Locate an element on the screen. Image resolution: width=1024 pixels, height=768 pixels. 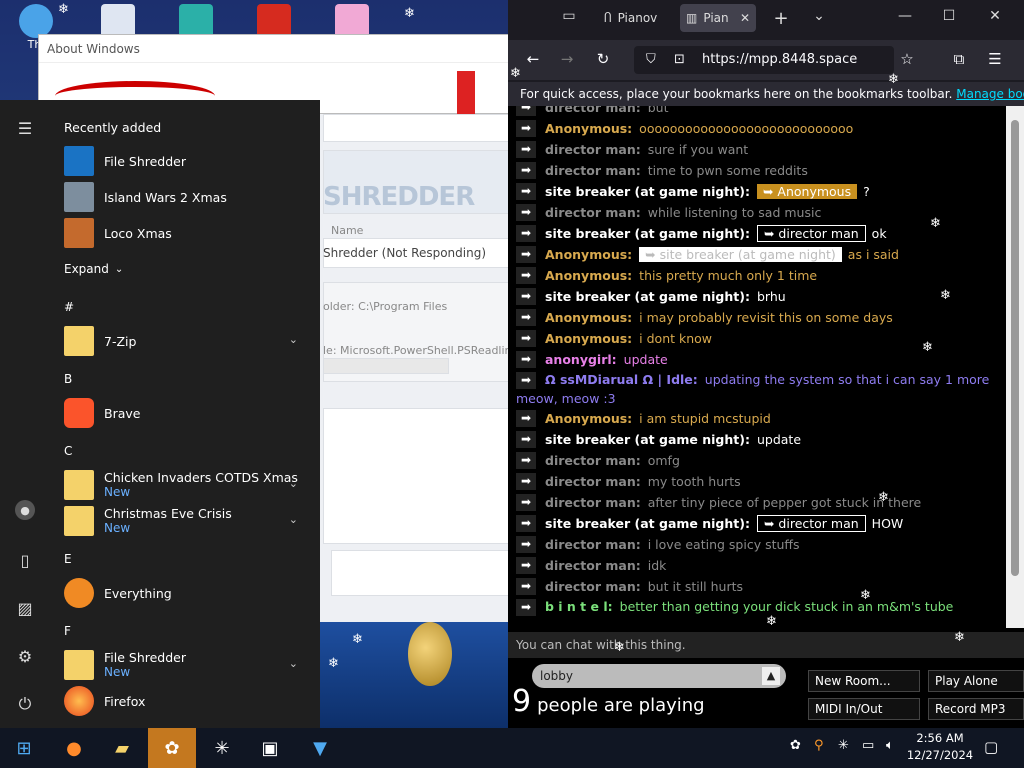
section-letter-b: B is located at coordinates (68, 379).